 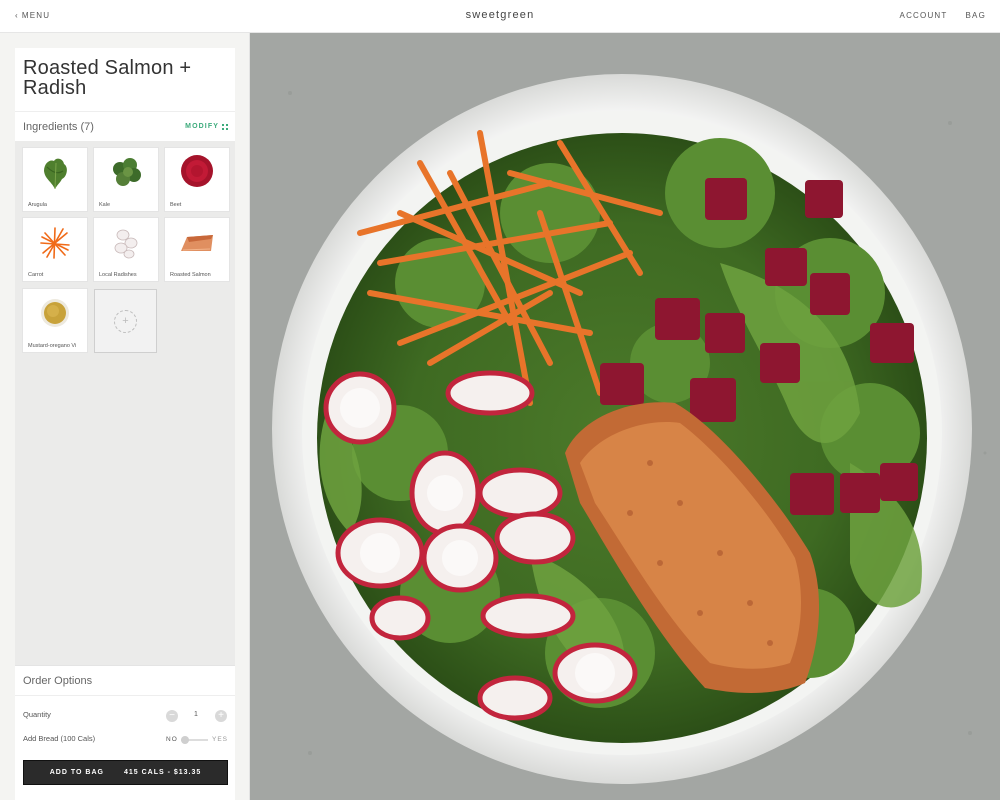 I want to click on carrot-icon, so click(x=55, y=243).